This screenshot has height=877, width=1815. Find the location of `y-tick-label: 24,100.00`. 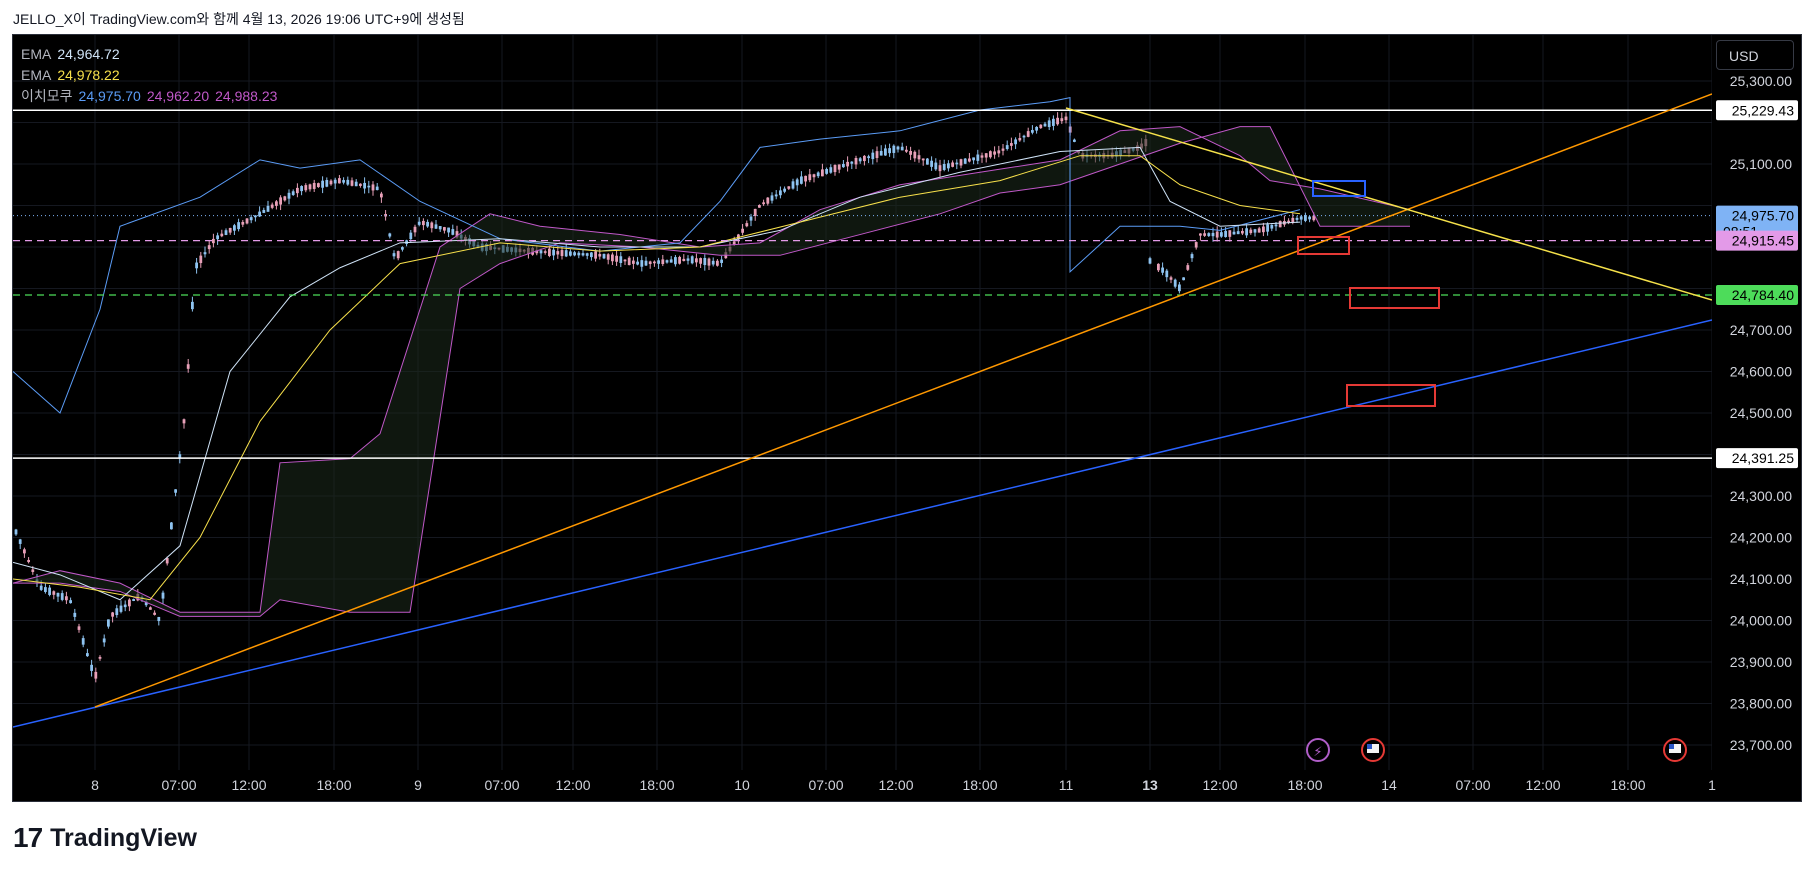

y-tick-label: 24,100.00 is located at coordinates (1761, 579).